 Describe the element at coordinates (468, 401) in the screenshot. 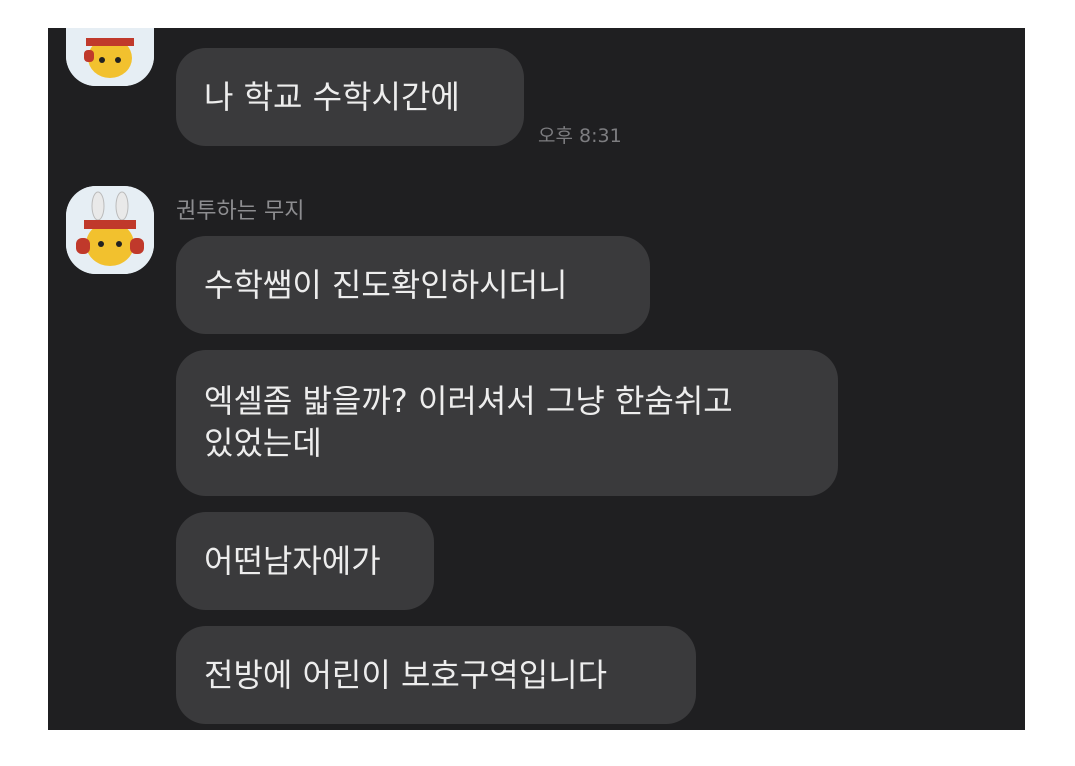

I see `message-text-line: 엑셀좀 밟을까? 이러셔서 그냥 한숨쉬고` at that location.